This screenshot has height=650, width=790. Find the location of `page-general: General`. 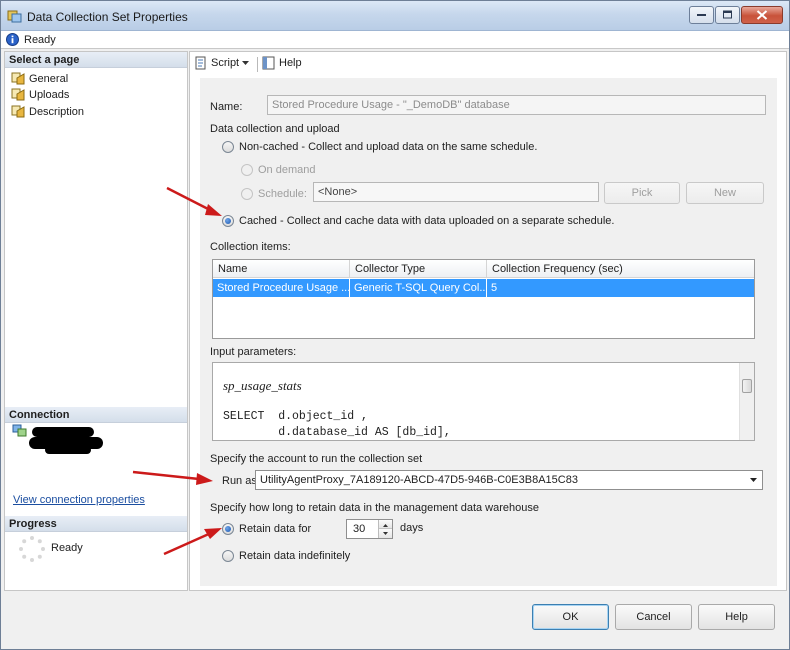

page-general: General is located at coordinates (39, 78).